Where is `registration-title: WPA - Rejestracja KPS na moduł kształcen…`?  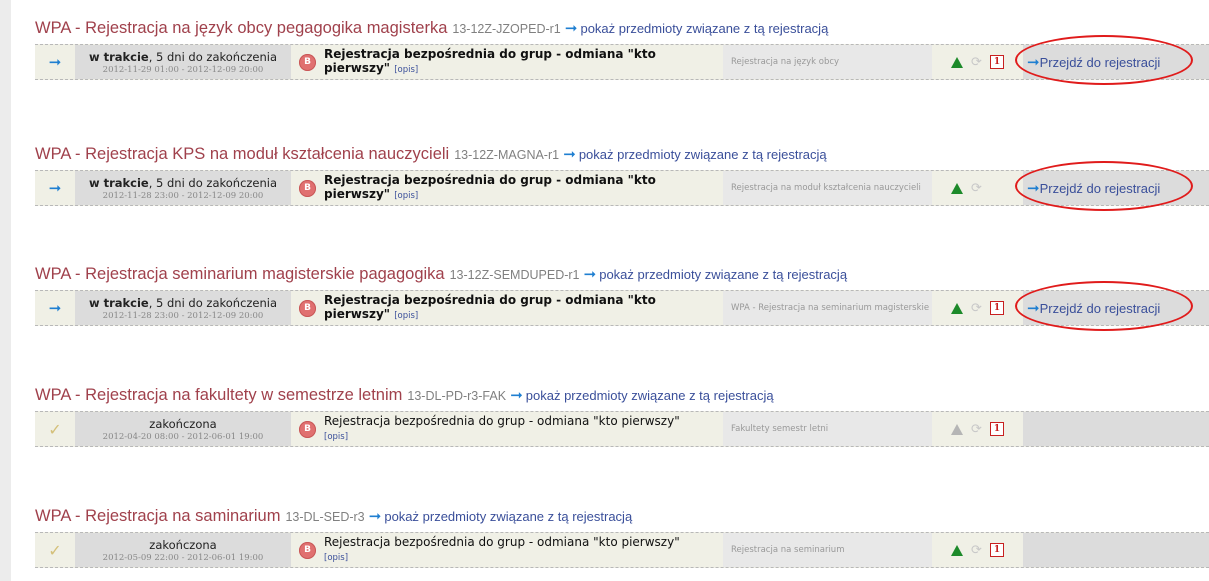
registration-title: WPA - Rejestracja KPS na moduł kształcen… is located at coordinates (242, 154).